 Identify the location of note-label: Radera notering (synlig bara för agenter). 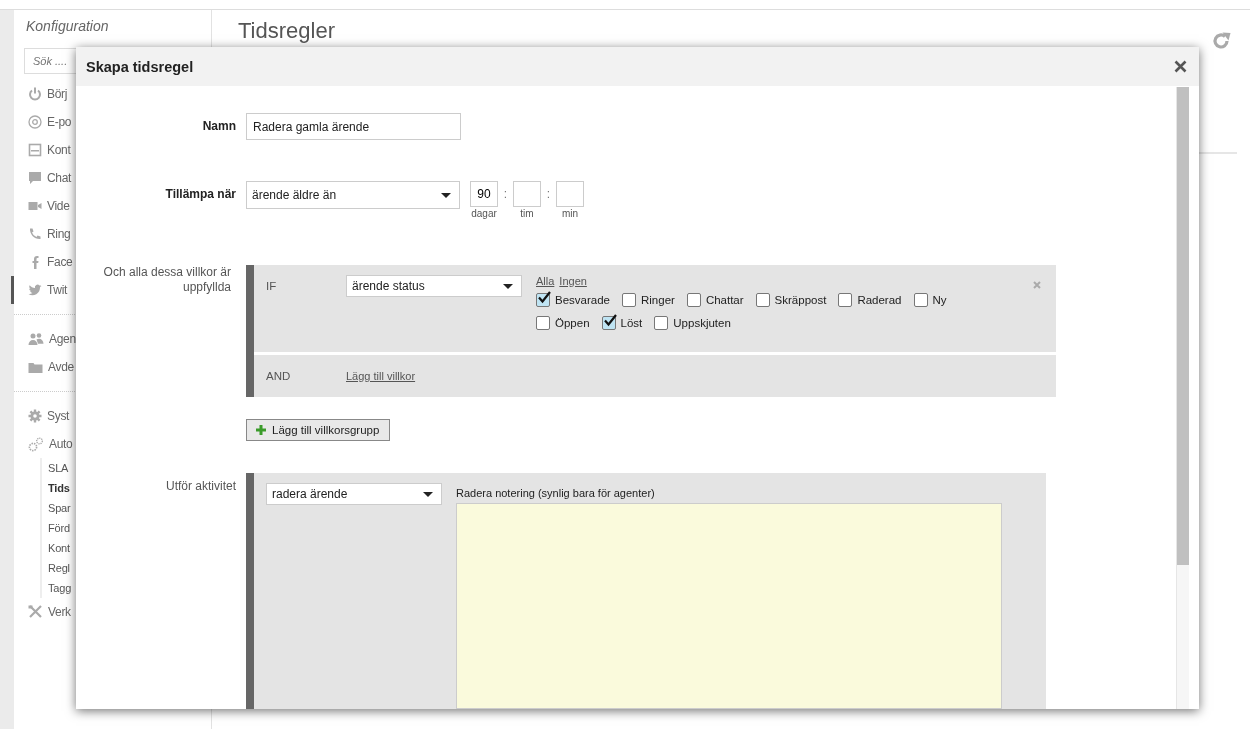
(556, 493).